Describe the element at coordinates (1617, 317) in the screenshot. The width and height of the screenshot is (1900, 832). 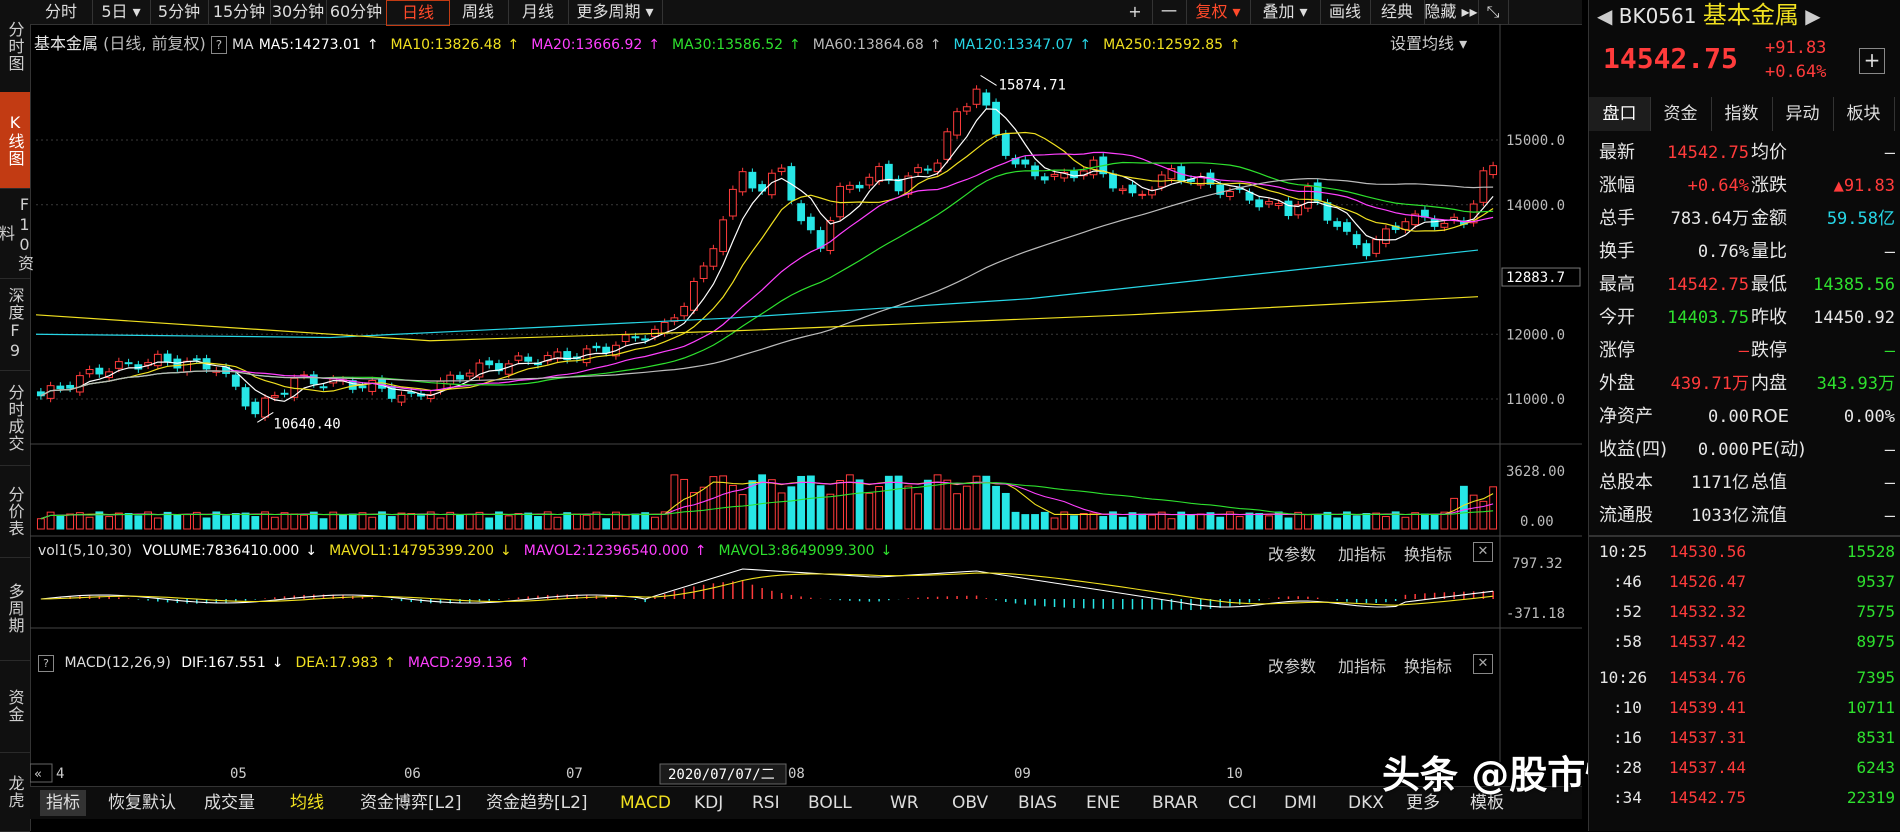
I see `quote-label: 今开` at that location.